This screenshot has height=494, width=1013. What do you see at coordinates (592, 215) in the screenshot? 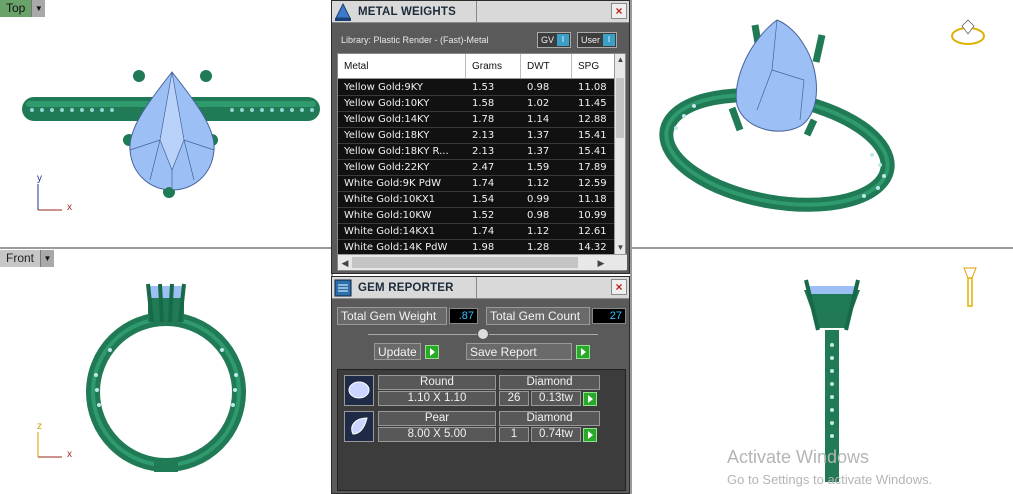
I see `spg-cell: 10.99` at bounding box center [592, 215].